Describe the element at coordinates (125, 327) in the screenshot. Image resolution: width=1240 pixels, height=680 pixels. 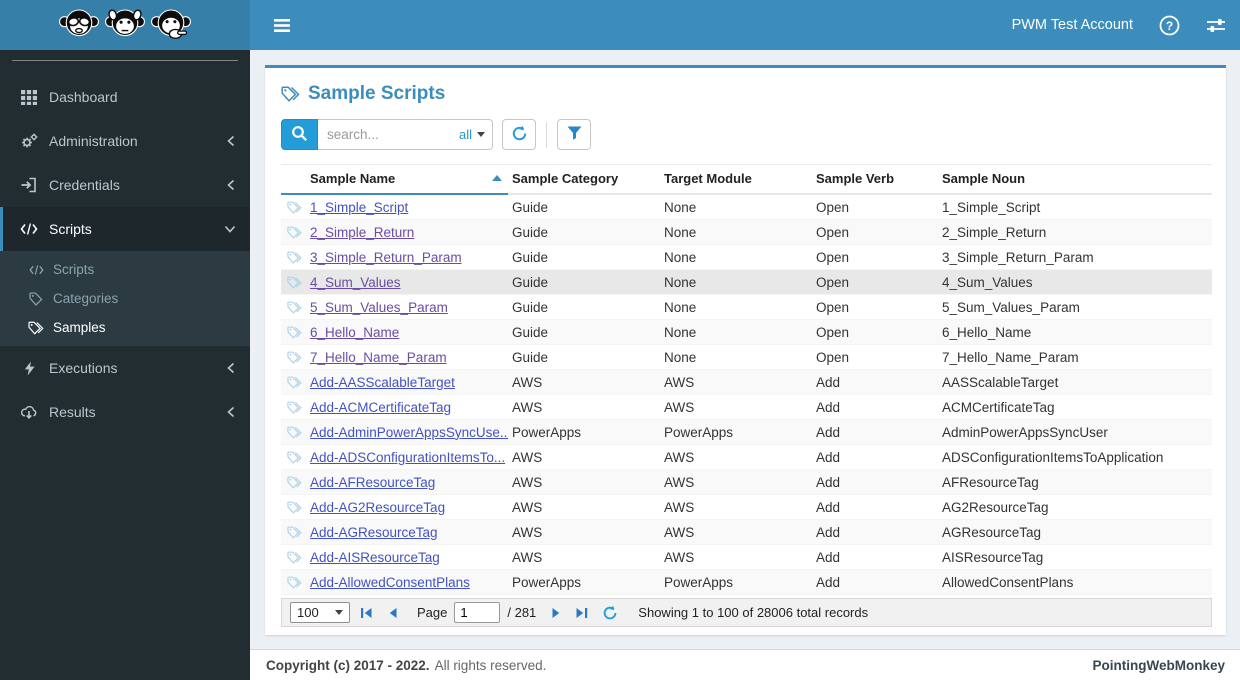
I see `sidebar-subitem-samples: Samples` at that location.